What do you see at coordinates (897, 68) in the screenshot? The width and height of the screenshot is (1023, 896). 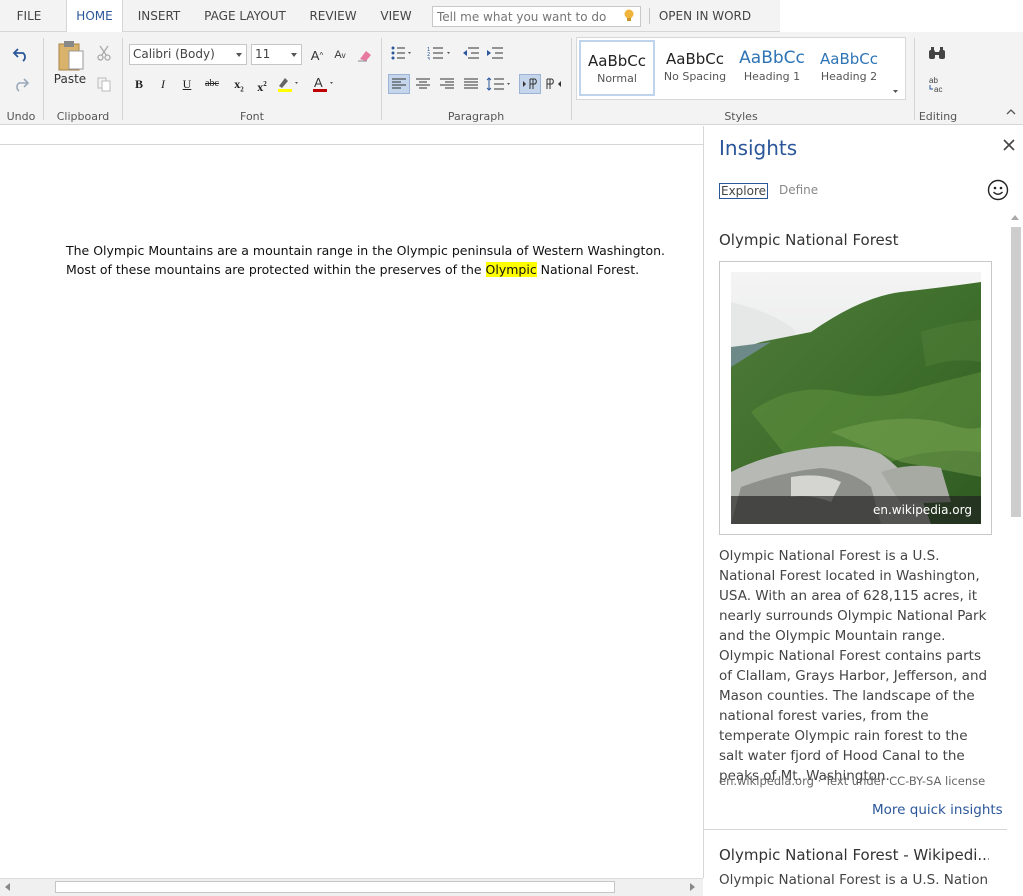 I see `styles-more-button` at bounding box center [897, 68].